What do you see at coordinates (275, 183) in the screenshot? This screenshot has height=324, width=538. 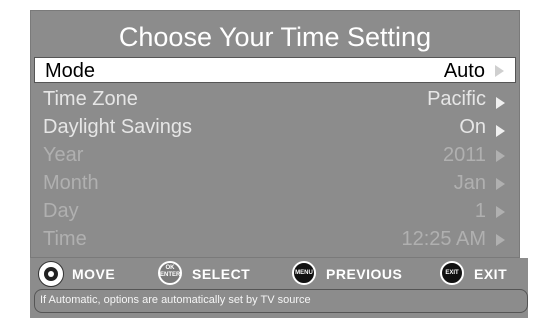 I see `menu-row-month: Month Jan` at bounding box center [275, 183].